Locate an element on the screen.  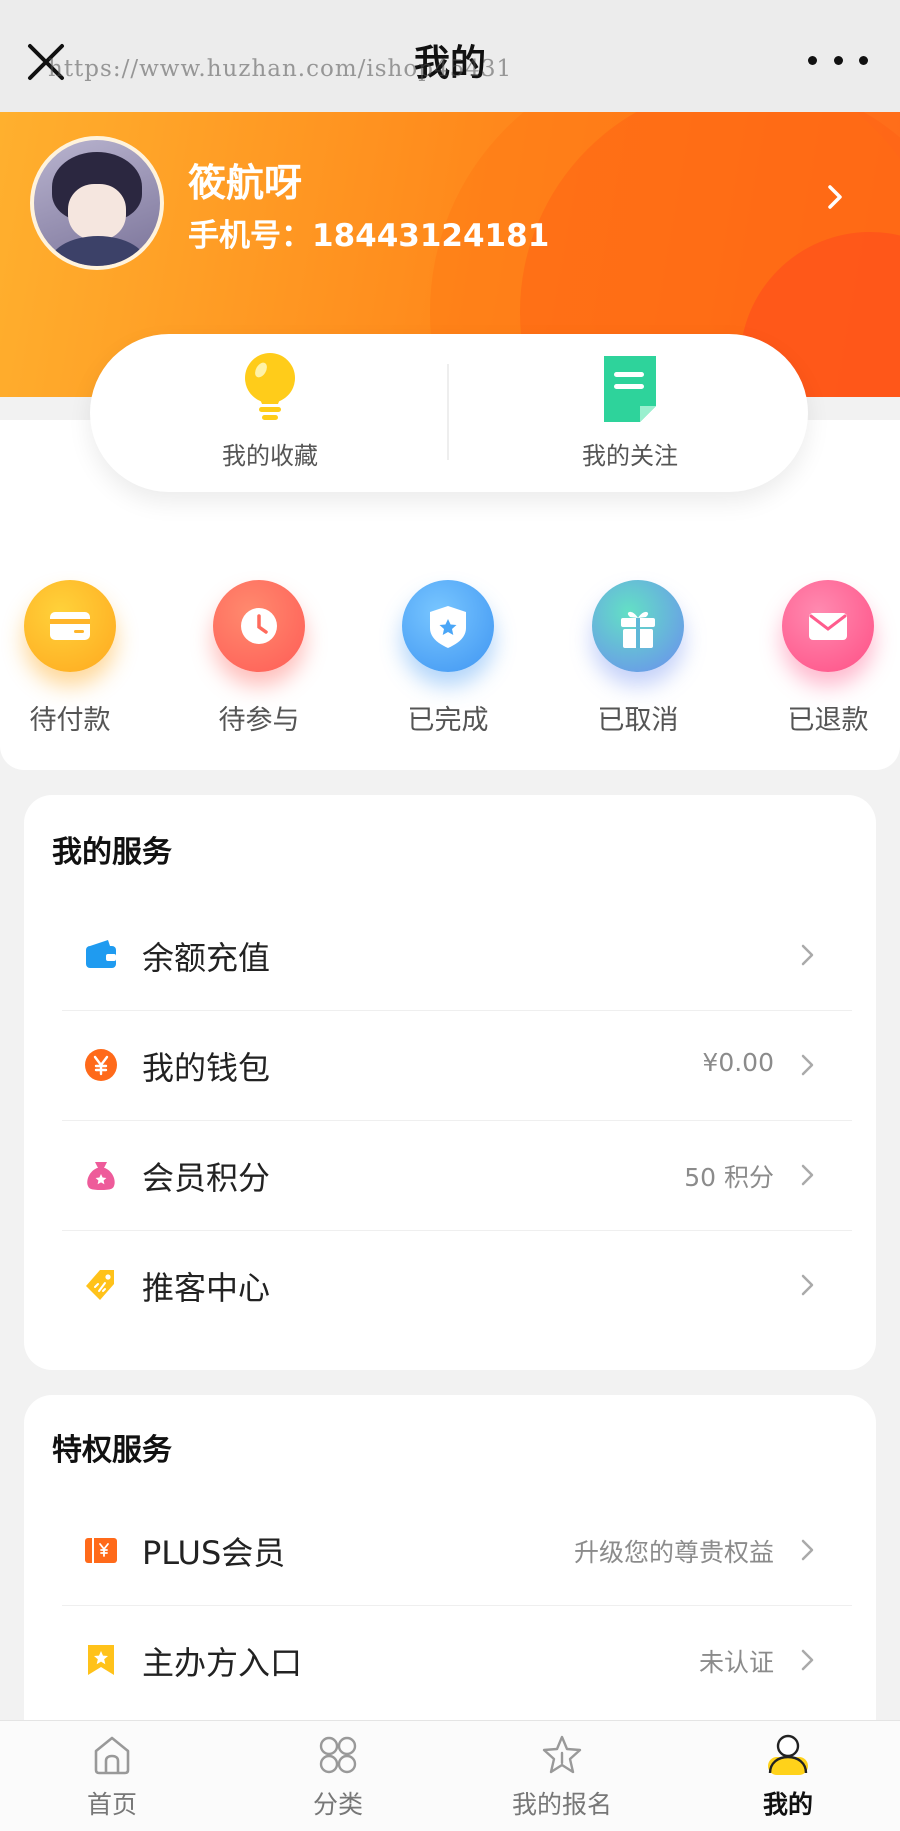
moneybag-icon is located at coordinates (101, 1176).